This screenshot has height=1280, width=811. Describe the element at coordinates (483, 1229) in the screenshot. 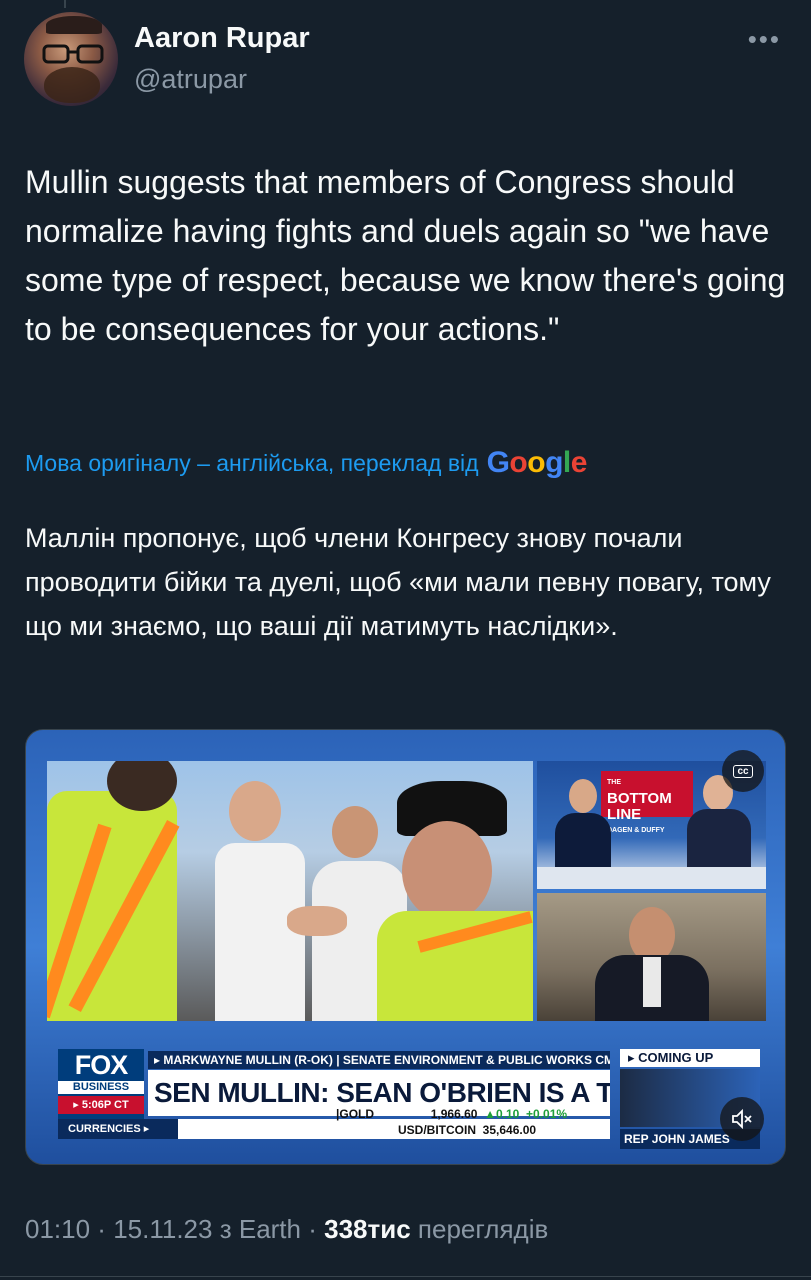

I see `views-label: переглядів` at that location.